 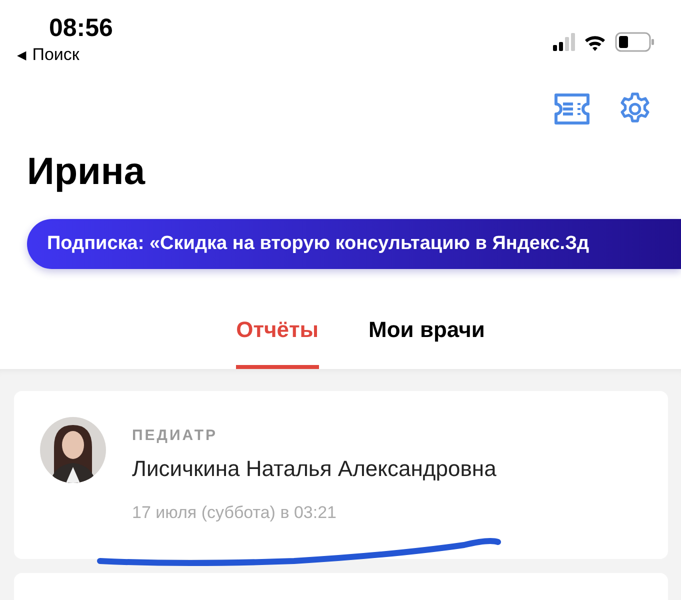 What do you see at coordinates (354, 244) in the screenshot?
I see `subscription-banner: Подписка: «Скидка на вторую консультацию в Яндекс.Зд` at bounding box center [354, 244].